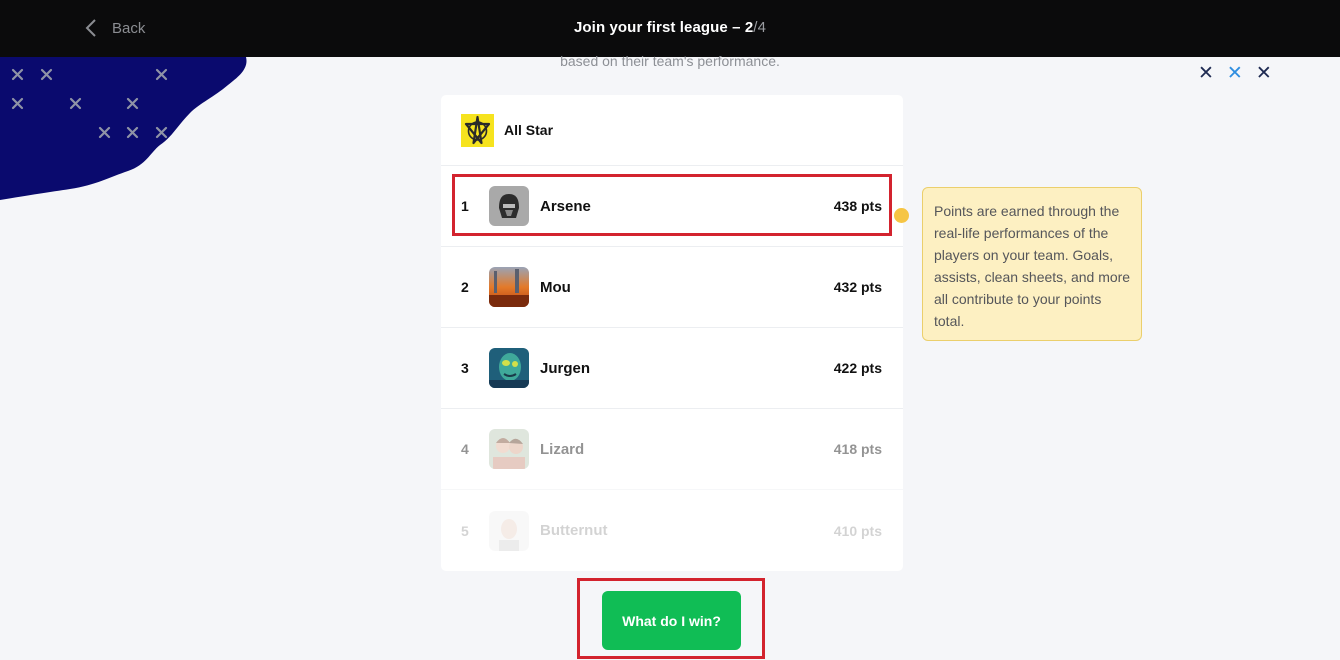  I want to click on league-row: 3 Jurgen 422 pts, so click(672, 368).